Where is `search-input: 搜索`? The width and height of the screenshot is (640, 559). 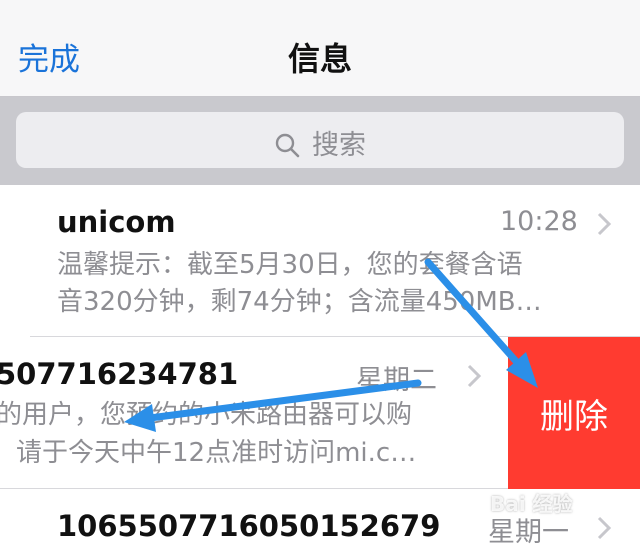 search-input: 搜索 is located at coordinates (320, 140).